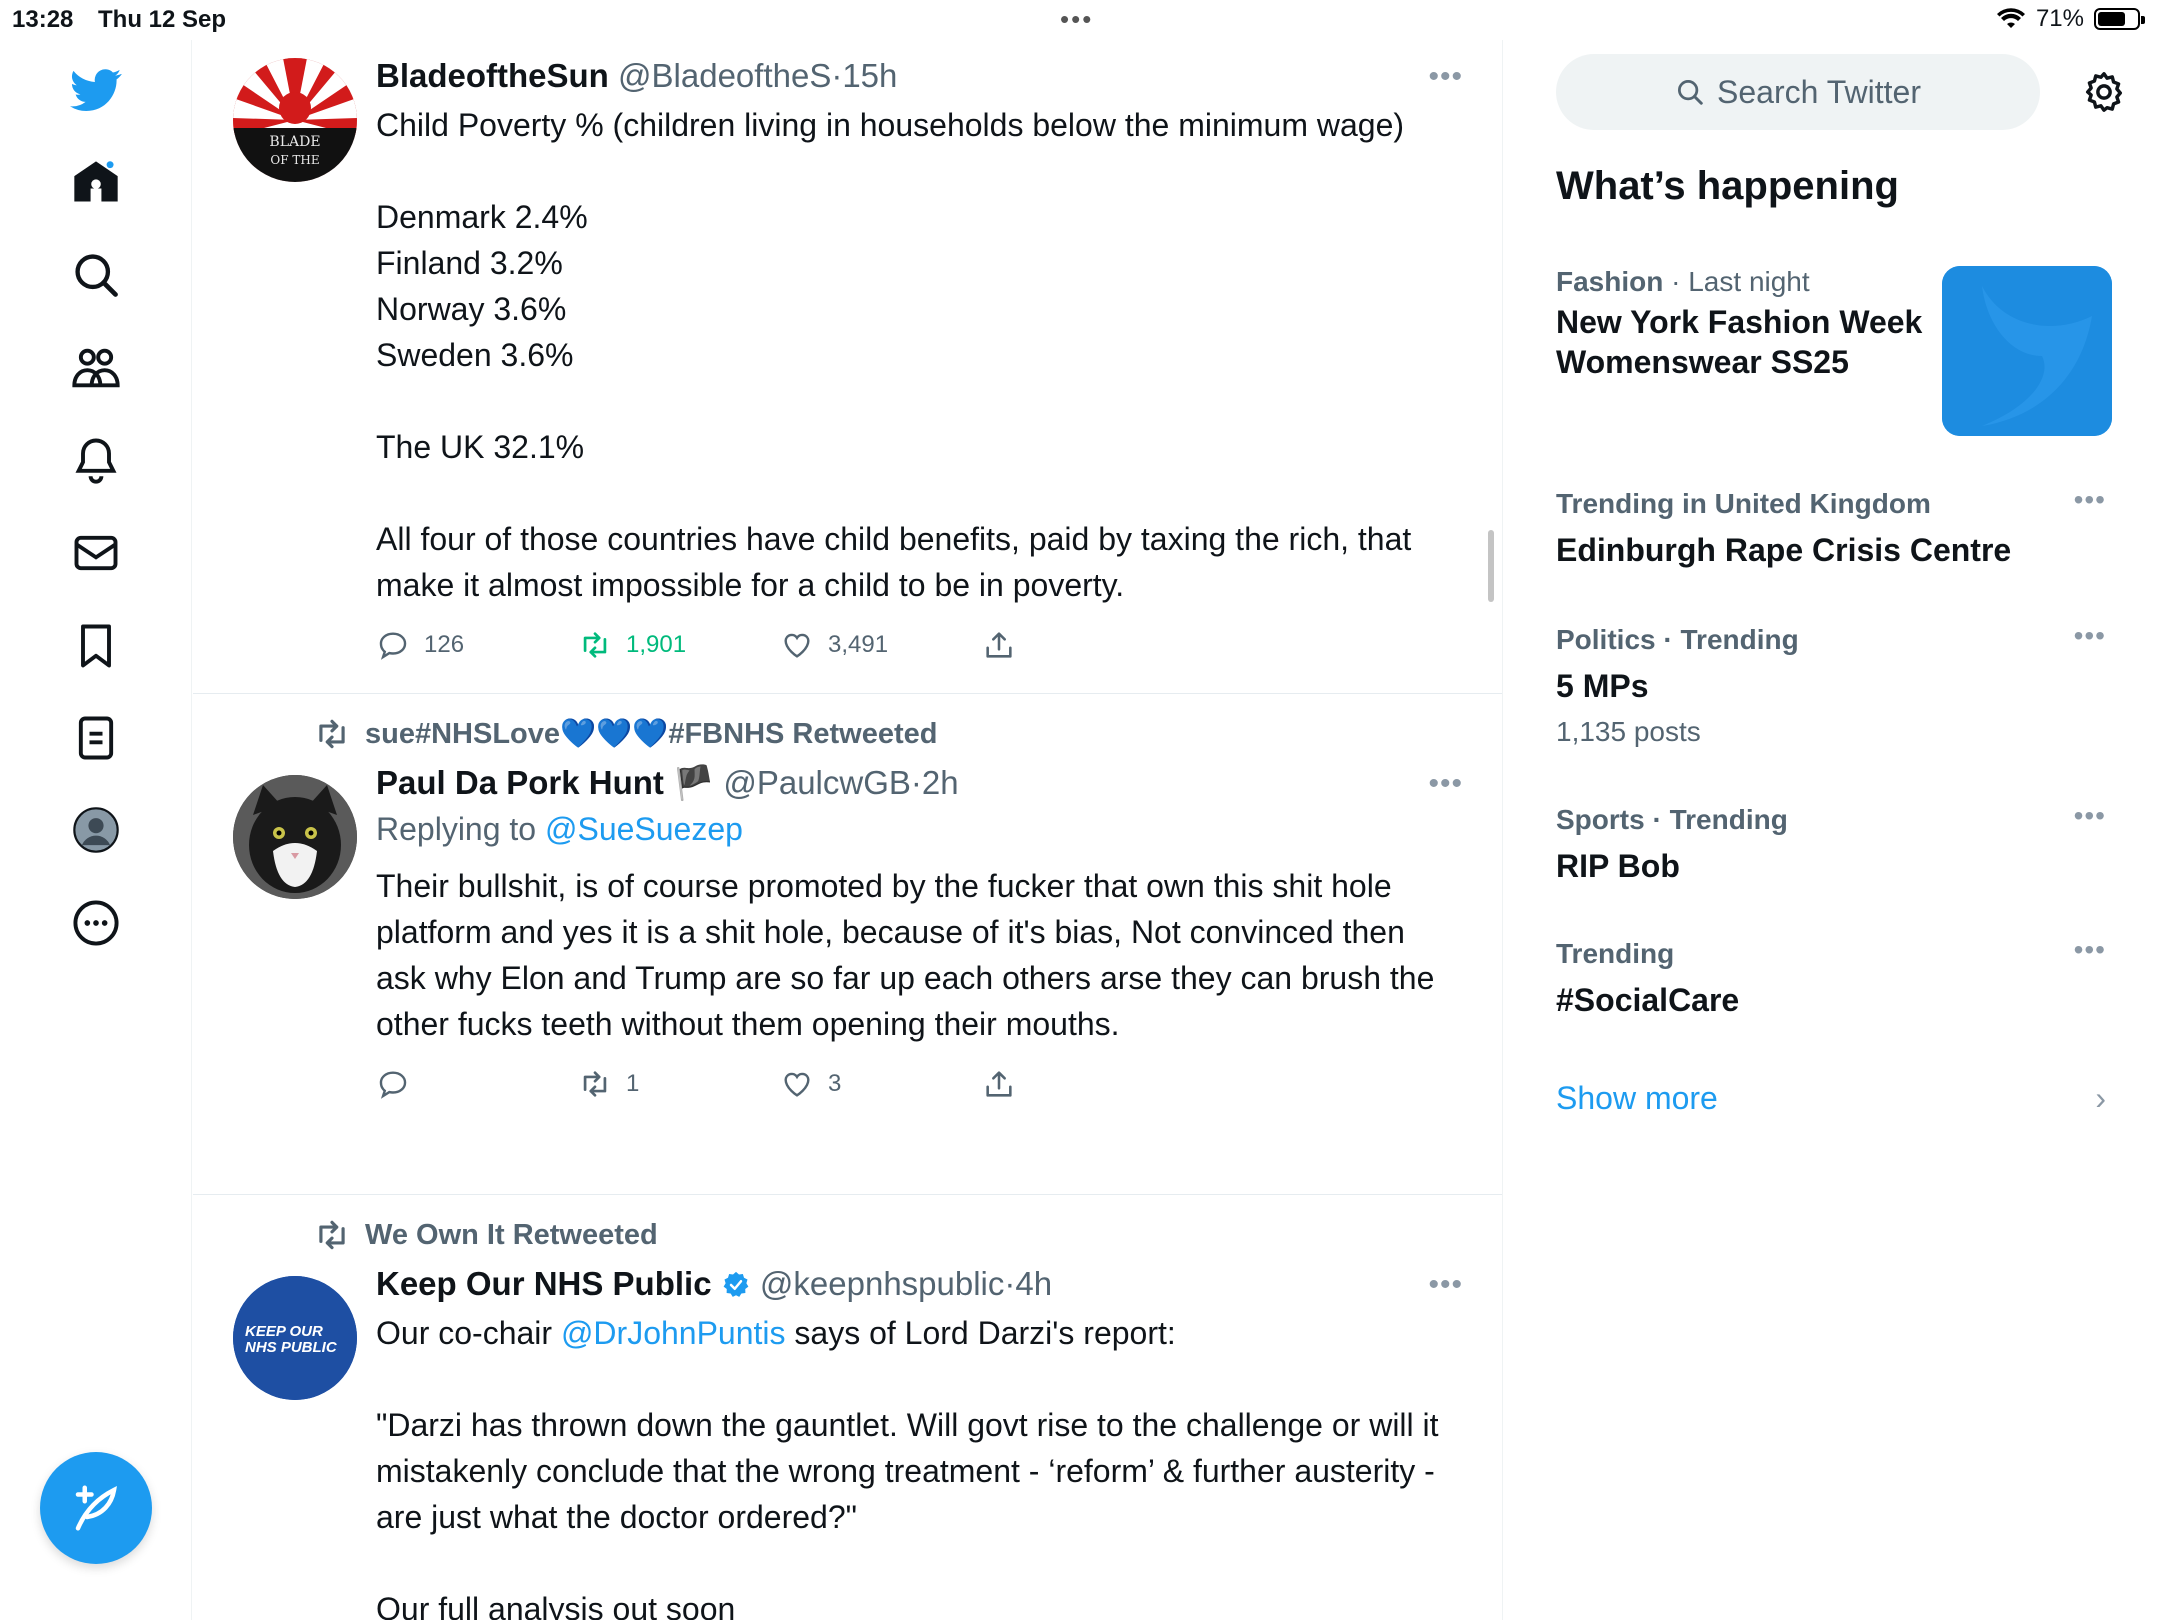 This screenshot has height=1620, width=2160. I want to click on svg-text: NHS PUBLIC, so click(291, 1347).